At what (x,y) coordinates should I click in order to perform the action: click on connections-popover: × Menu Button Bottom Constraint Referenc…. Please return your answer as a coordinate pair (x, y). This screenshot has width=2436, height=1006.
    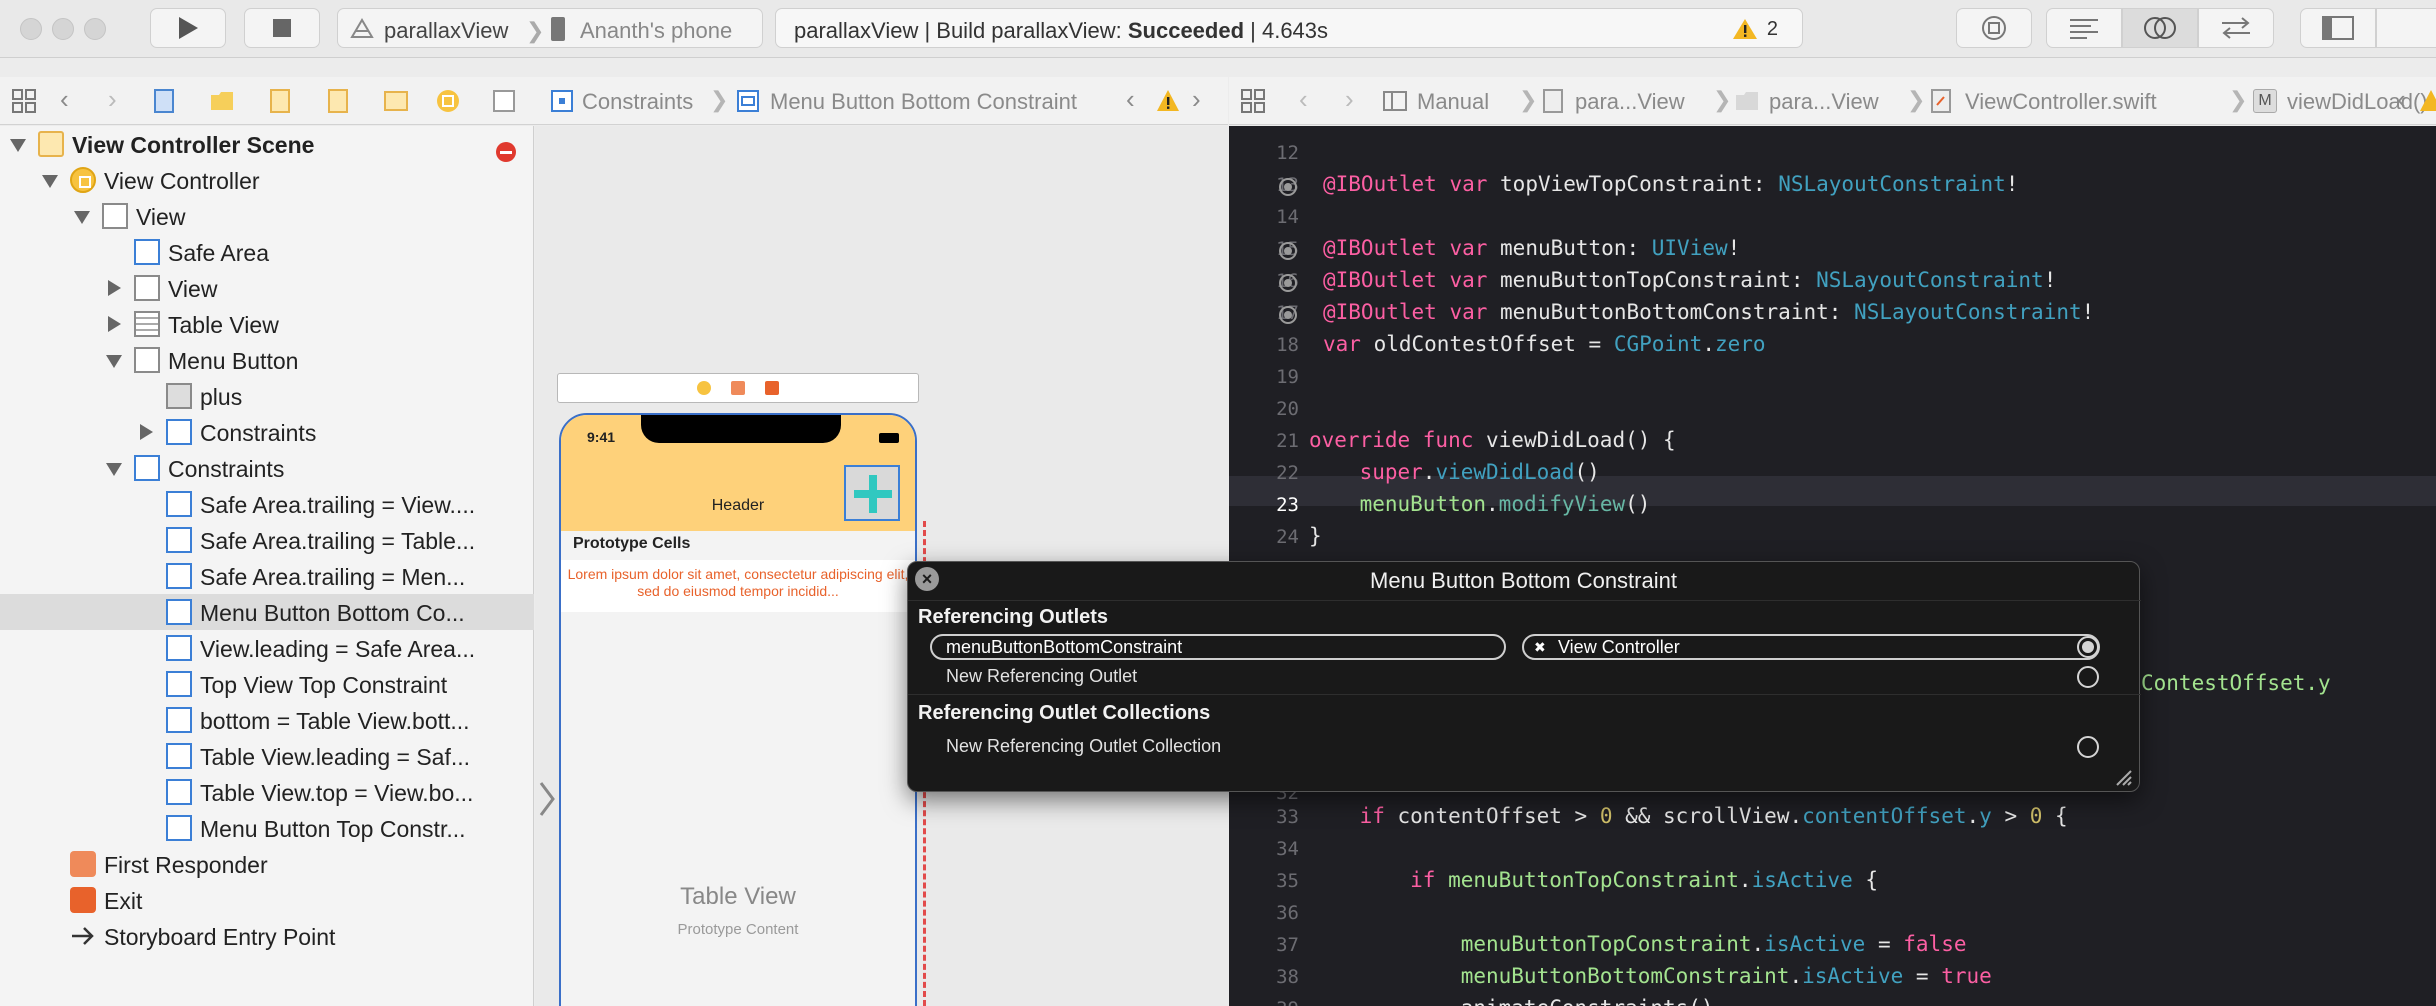
    Looking at the image, I should click on (1524, 676).